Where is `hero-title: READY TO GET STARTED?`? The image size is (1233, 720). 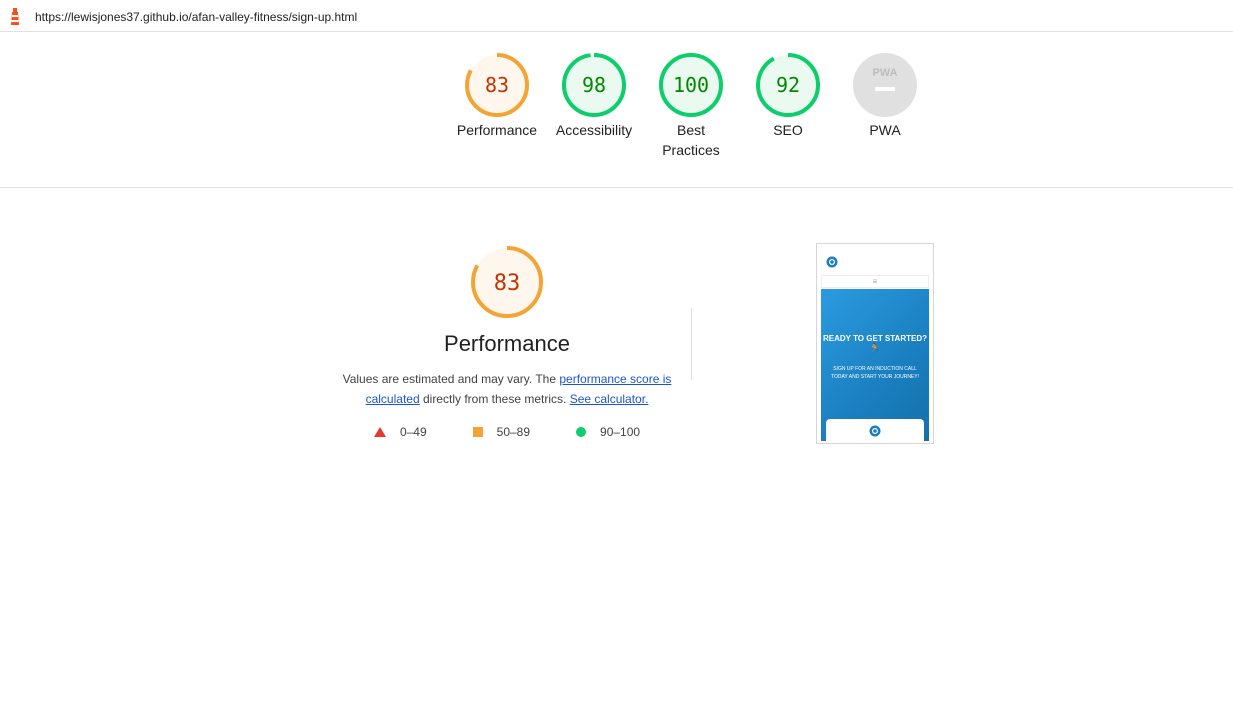 hero-title: READY TO GET STARTED? is located at coordinates (874, 338).